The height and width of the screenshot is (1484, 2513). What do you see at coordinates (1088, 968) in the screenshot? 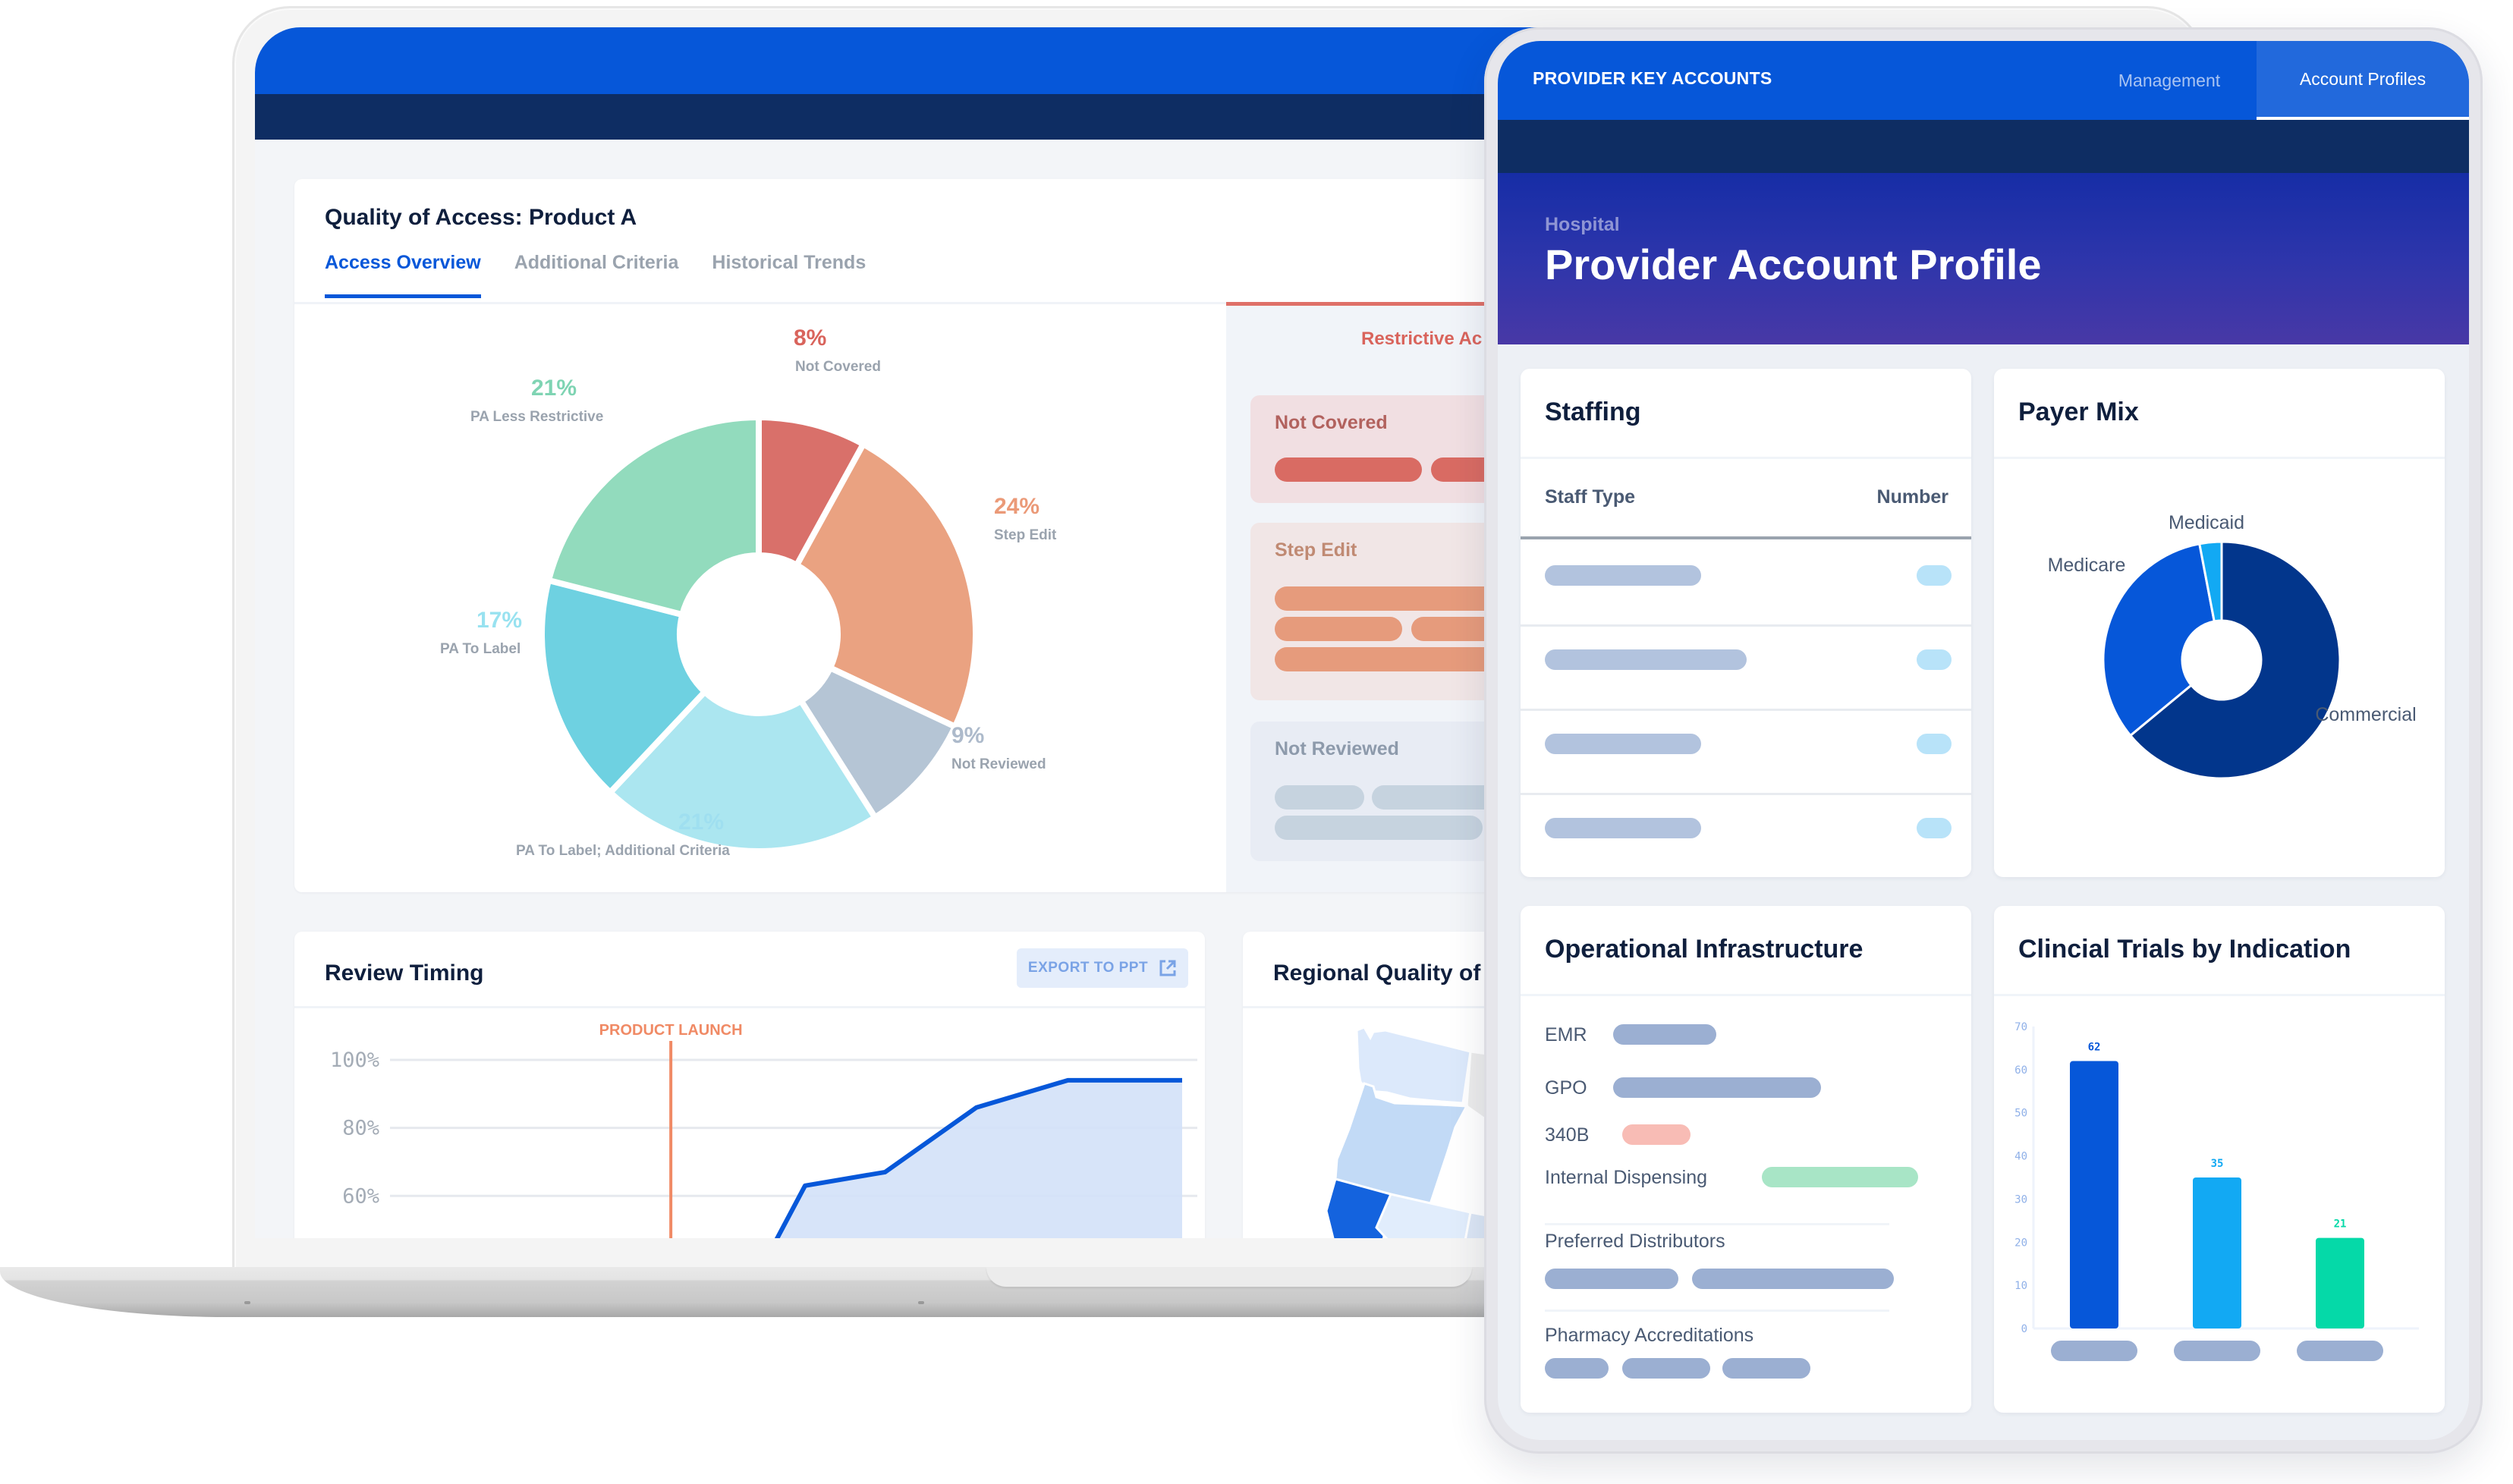
I see `export-label: EXPORT TO PPT` at bounding box center [1088, 968].